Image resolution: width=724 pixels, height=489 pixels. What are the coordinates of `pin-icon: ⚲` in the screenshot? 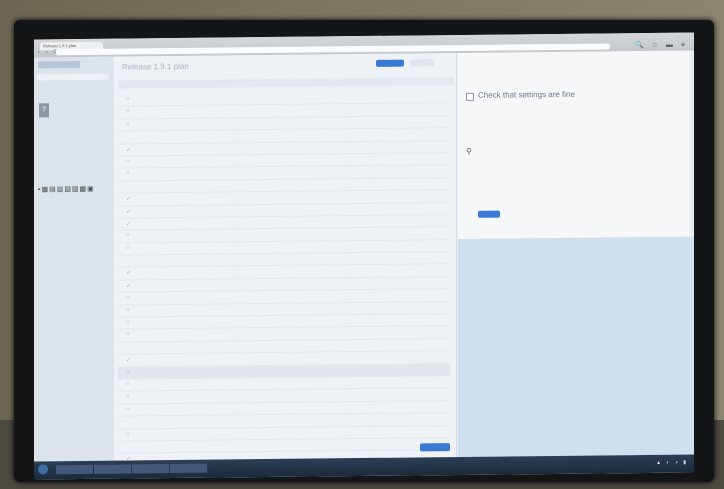 It's located at (469, 151).